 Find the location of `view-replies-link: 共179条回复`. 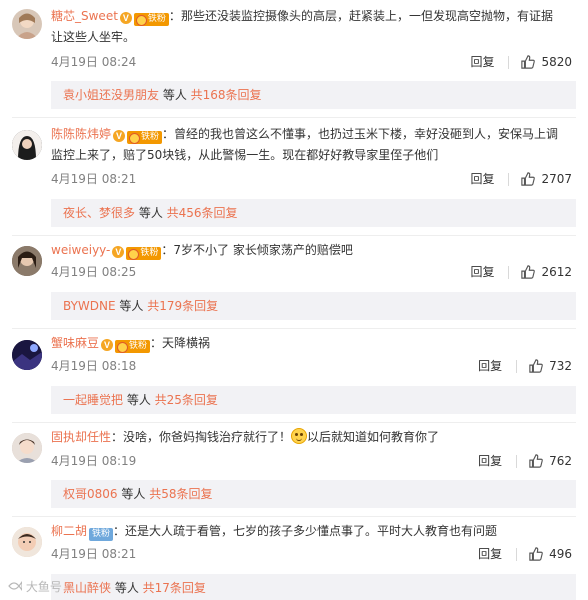

view-replies-link: 共179条回复 is located at coordinates (182, 306).